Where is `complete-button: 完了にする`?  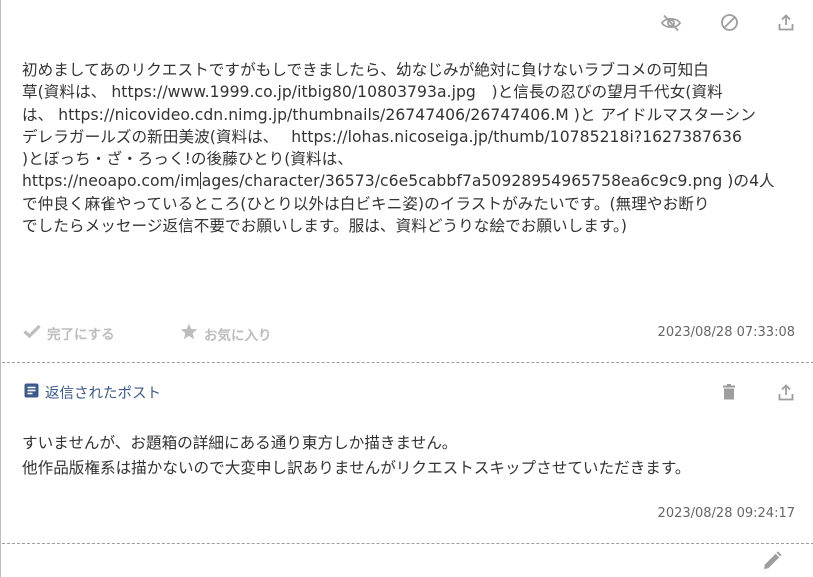 complete-button: 完了にする is located at coordinates (69, 333).